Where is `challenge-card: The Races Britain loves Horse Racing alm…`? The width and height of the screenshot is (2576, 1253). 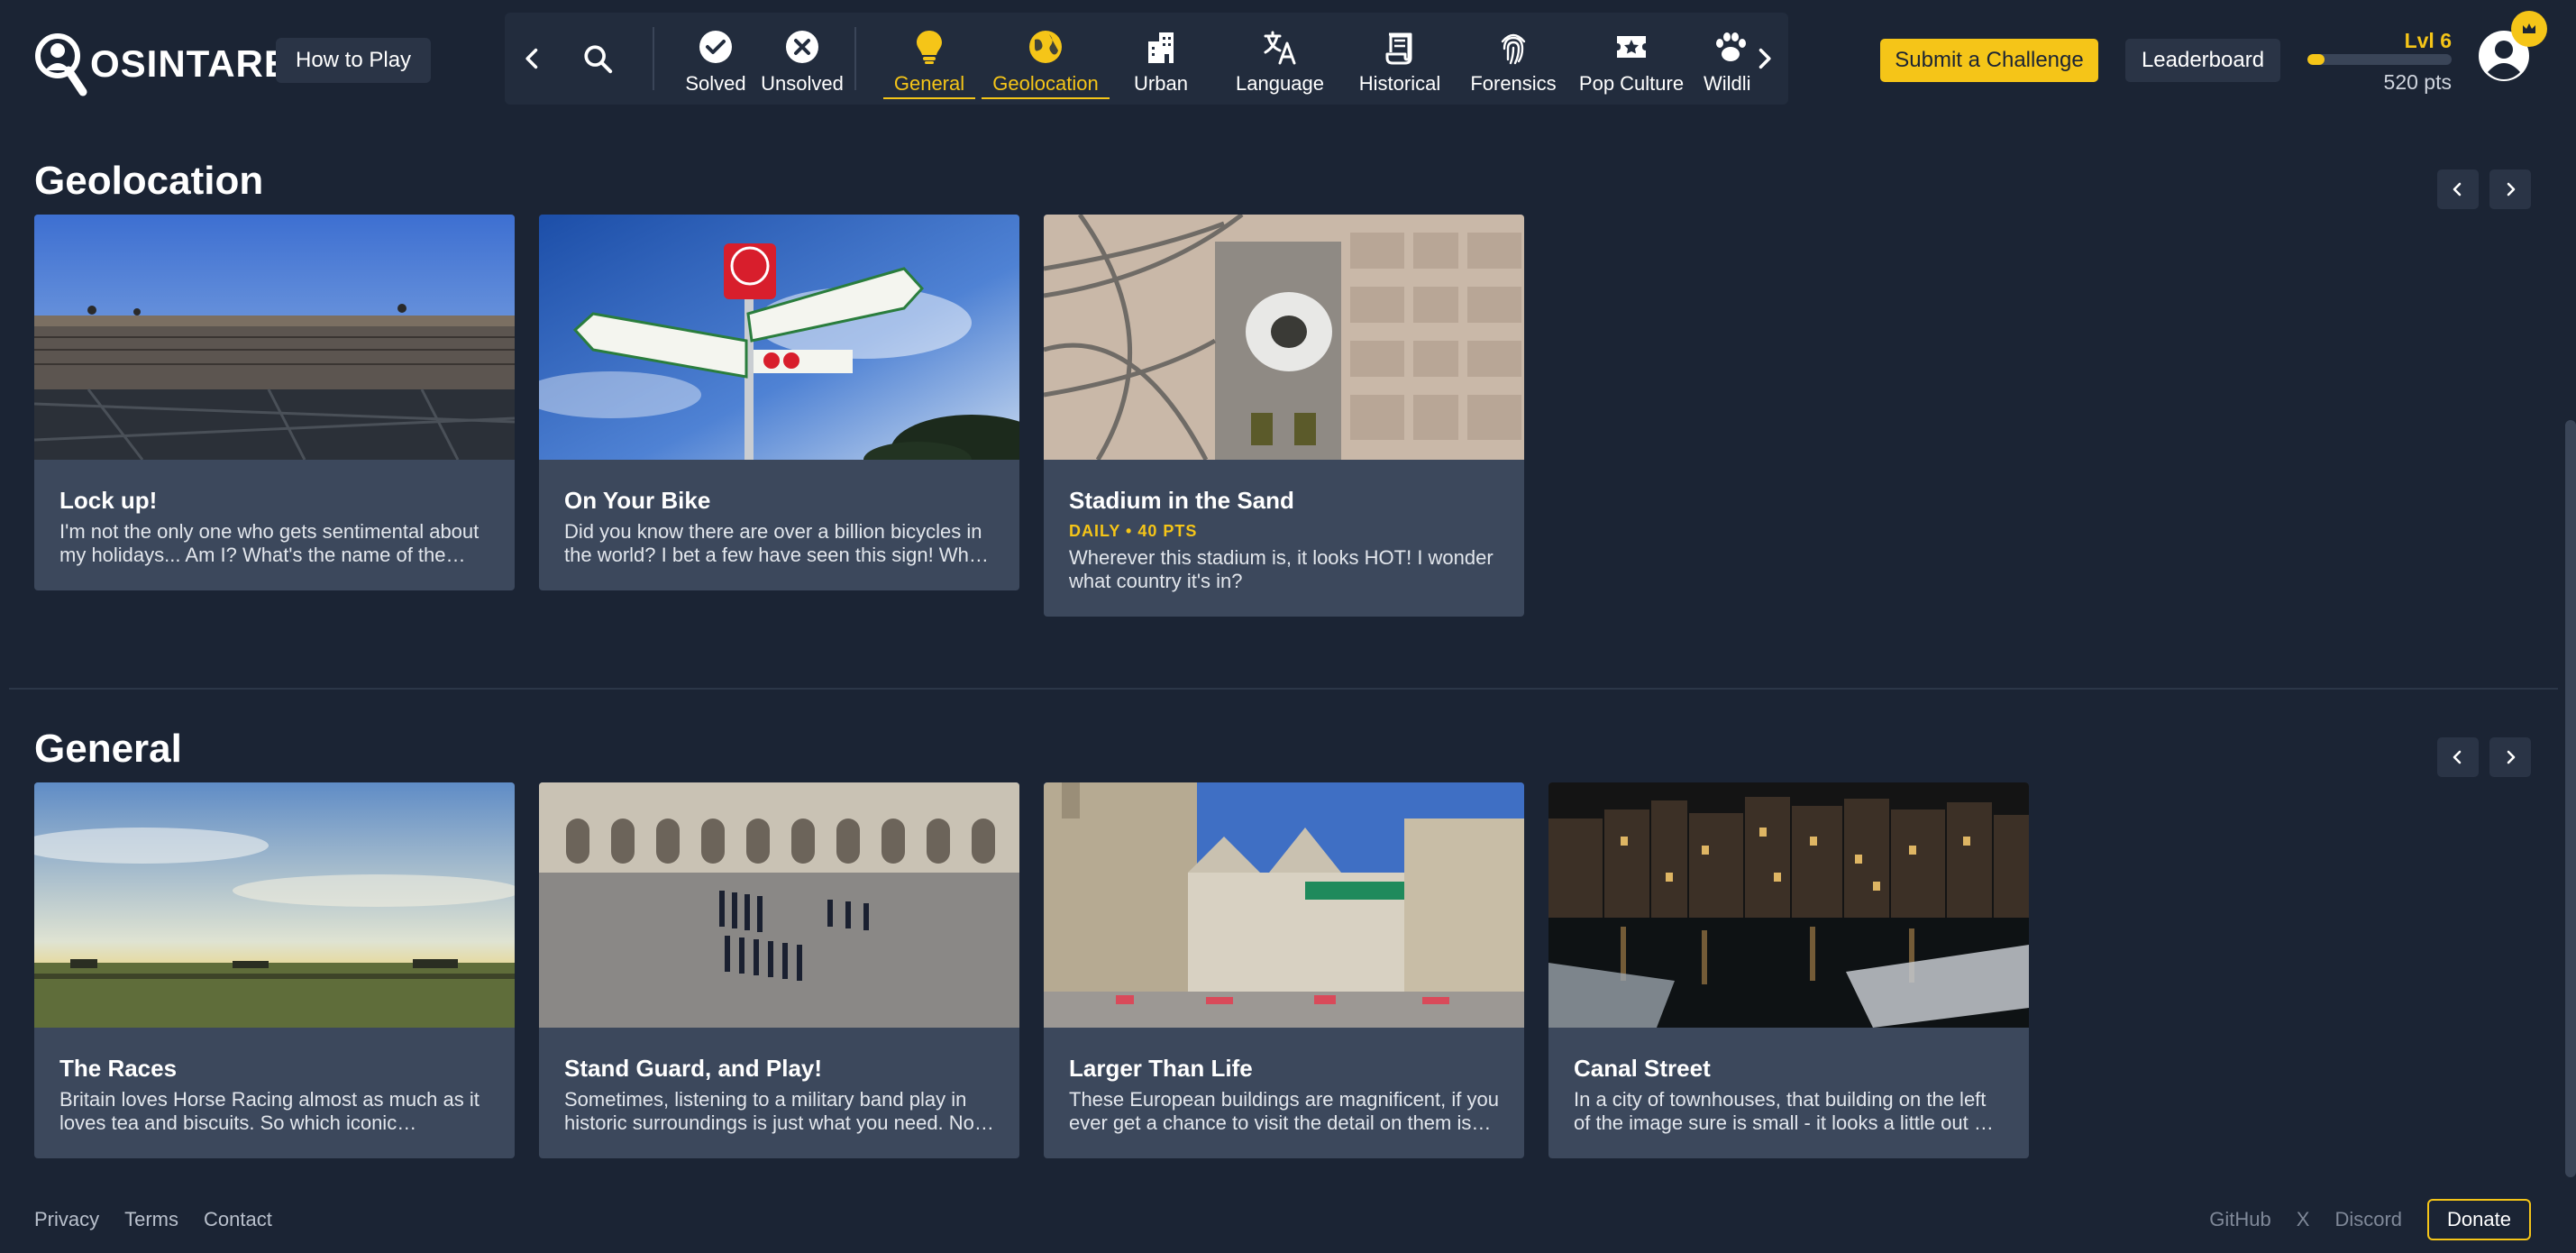 challenge-card: The Races Britain loves Horse Racing alm… is located at coordinates (274, 970).